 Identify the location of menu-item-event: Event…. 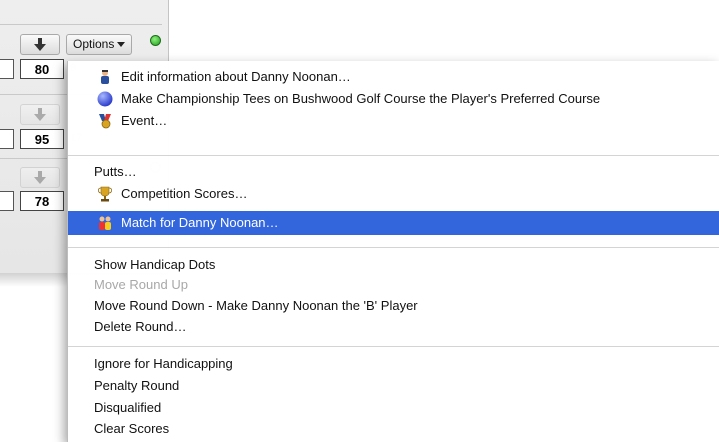
(393, 121).